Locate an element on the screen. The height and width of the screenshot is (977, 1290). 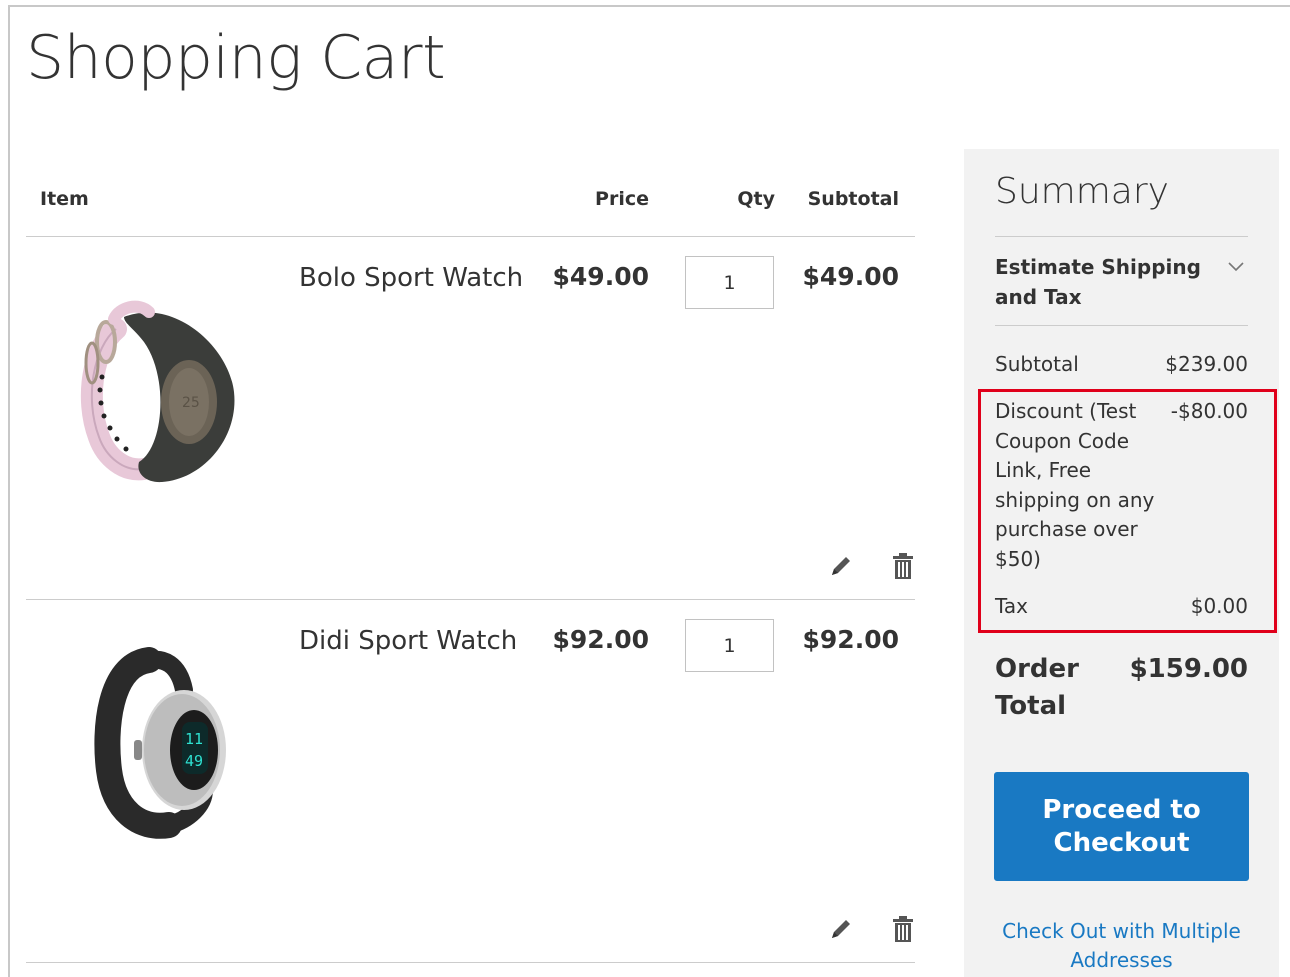
watch-pink-icon: 25 is located at coordinates (157, 391).